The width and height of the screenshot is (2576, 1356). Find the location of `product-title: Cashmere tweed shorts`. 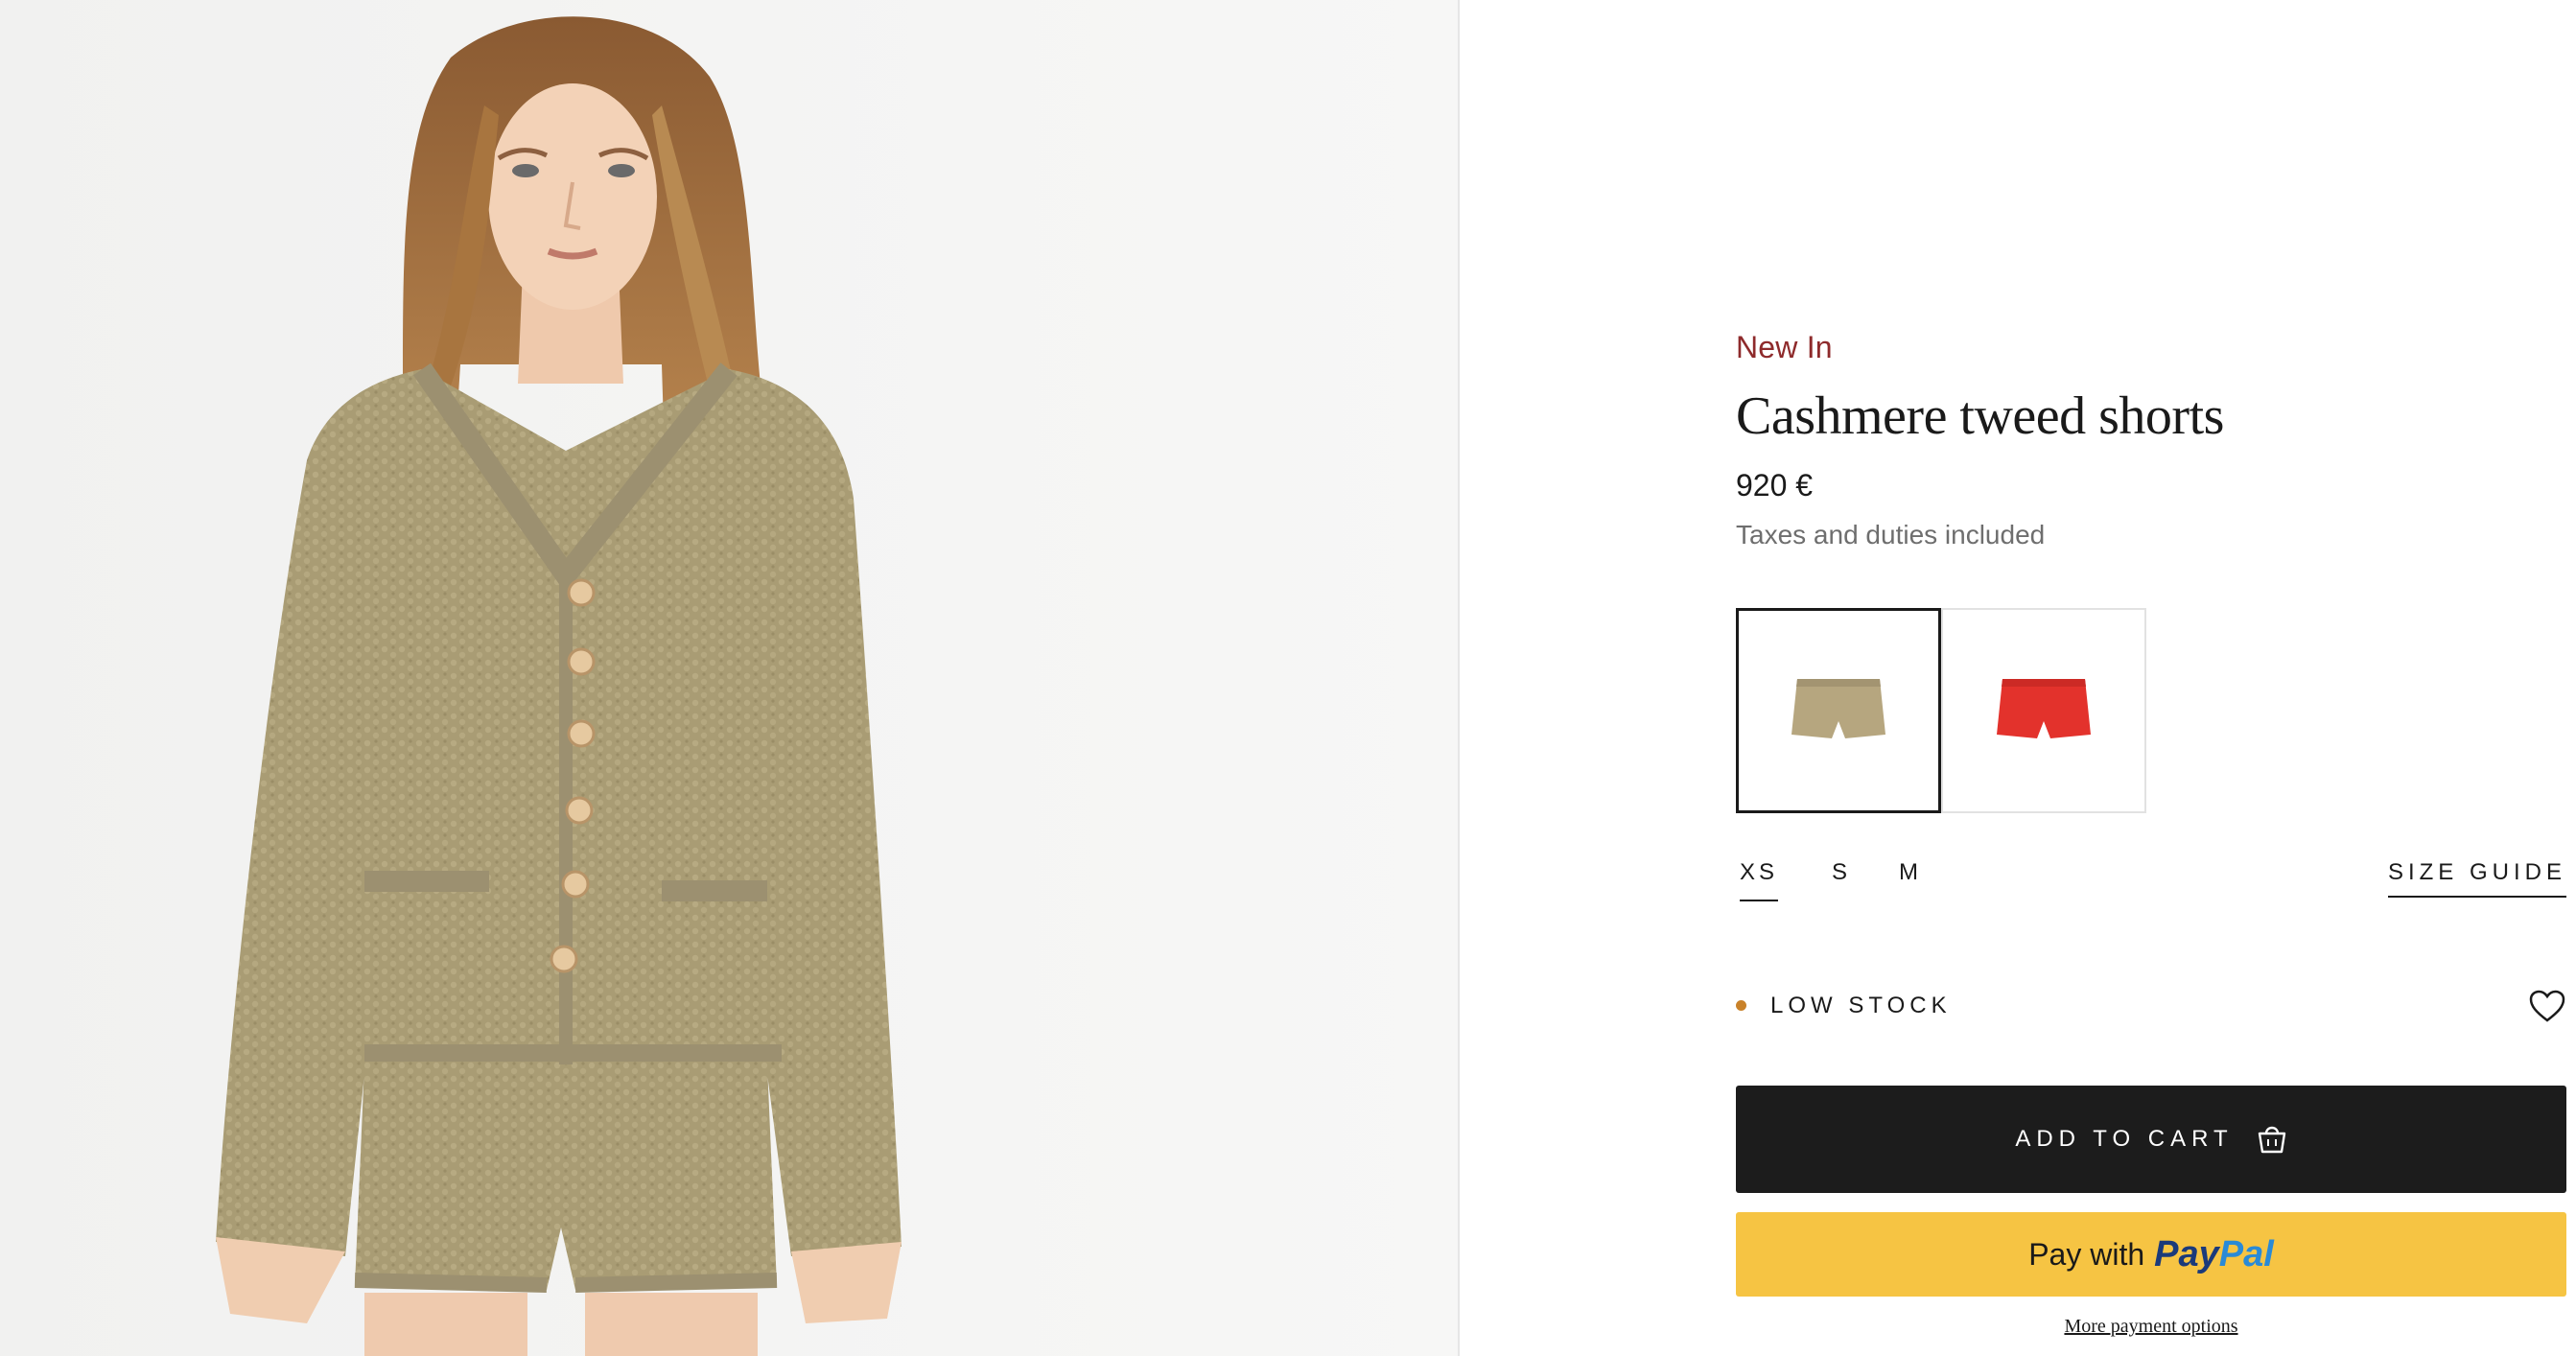

product-title: Cashmere tweed shorts is located at coordinates (1980, 416).